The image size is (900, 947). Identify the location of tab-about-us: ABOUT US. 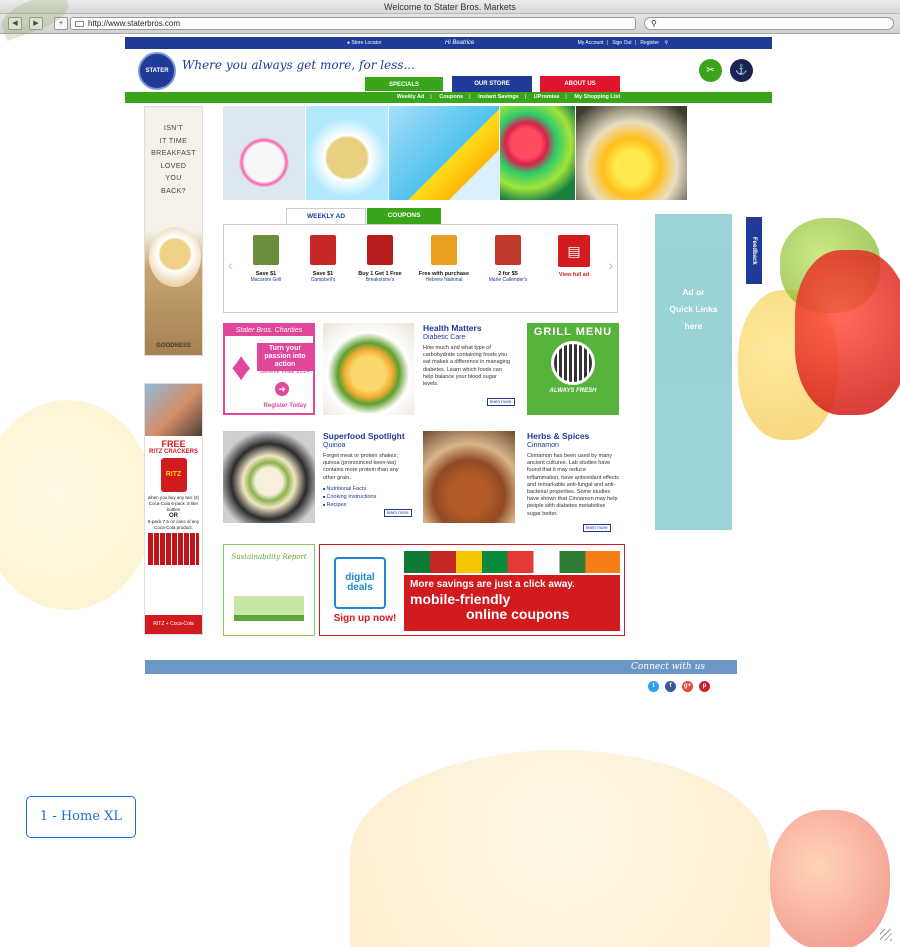
(580, 84).